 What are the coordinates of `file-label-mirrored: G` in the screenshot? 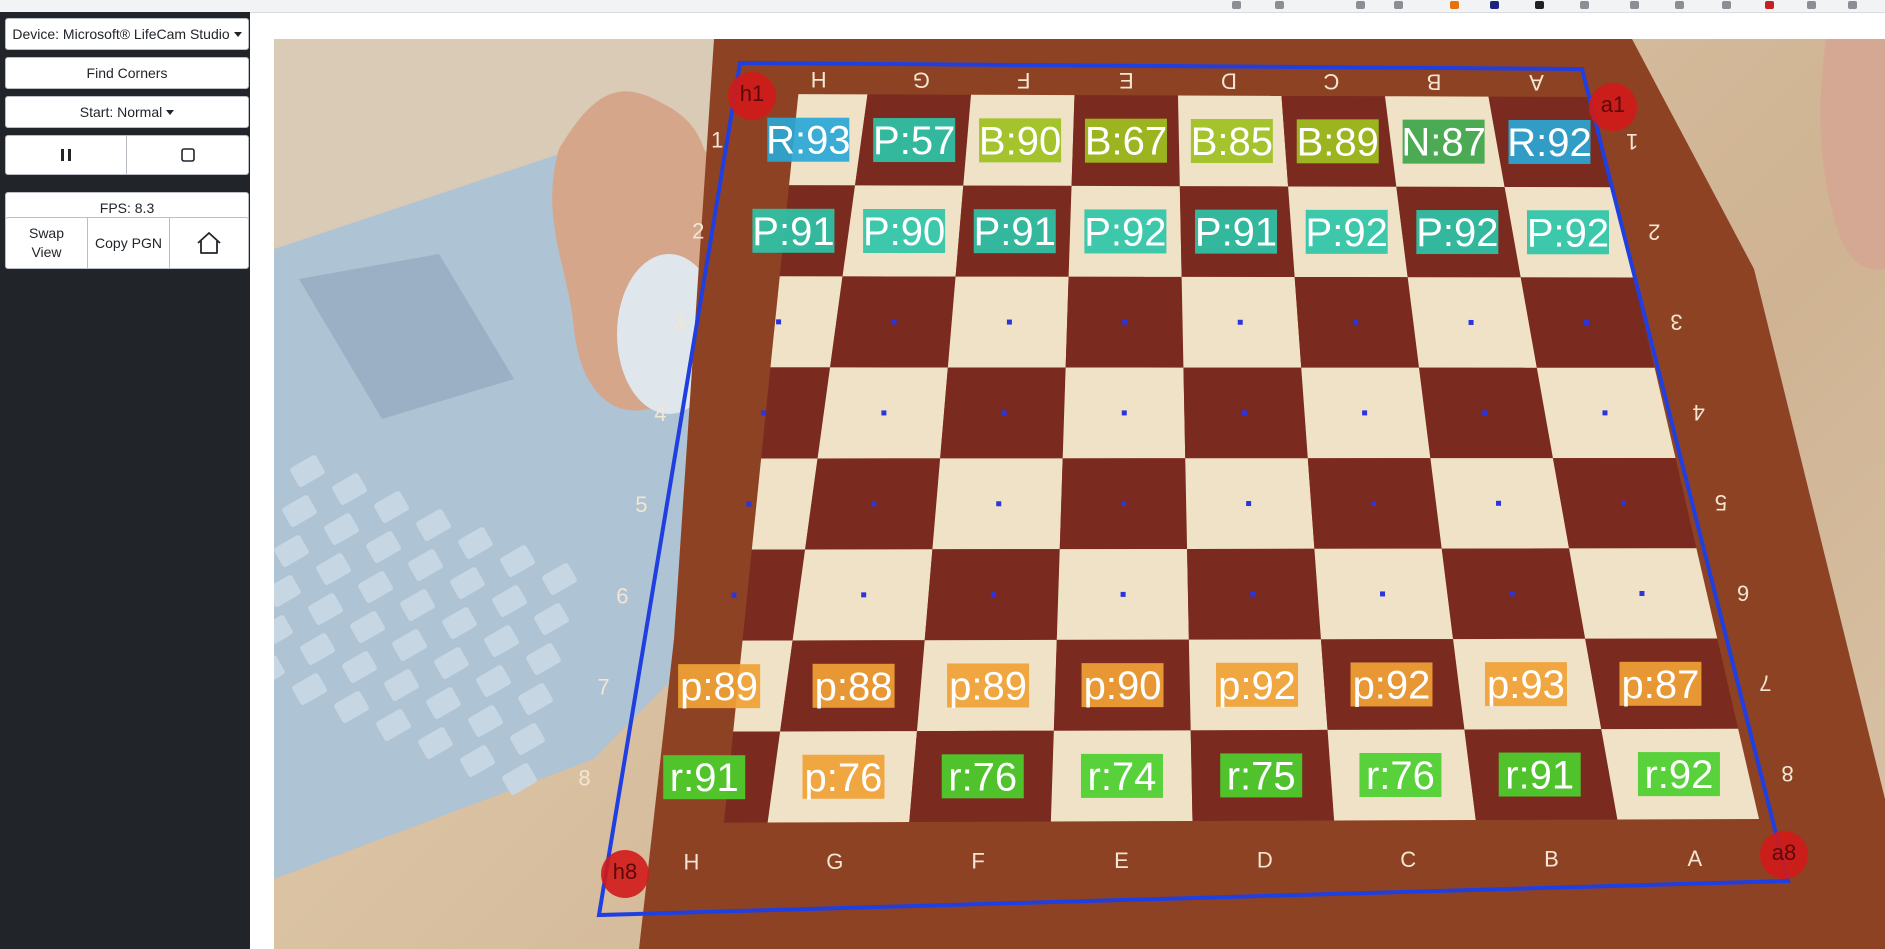 It's located at (921, 79).